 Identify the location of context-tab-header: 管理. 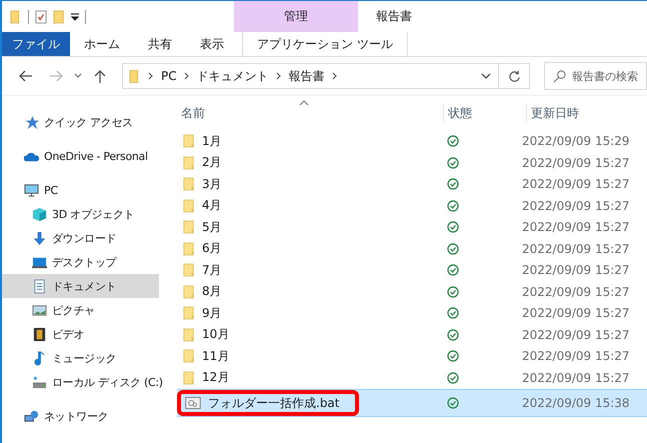
(296, 16).